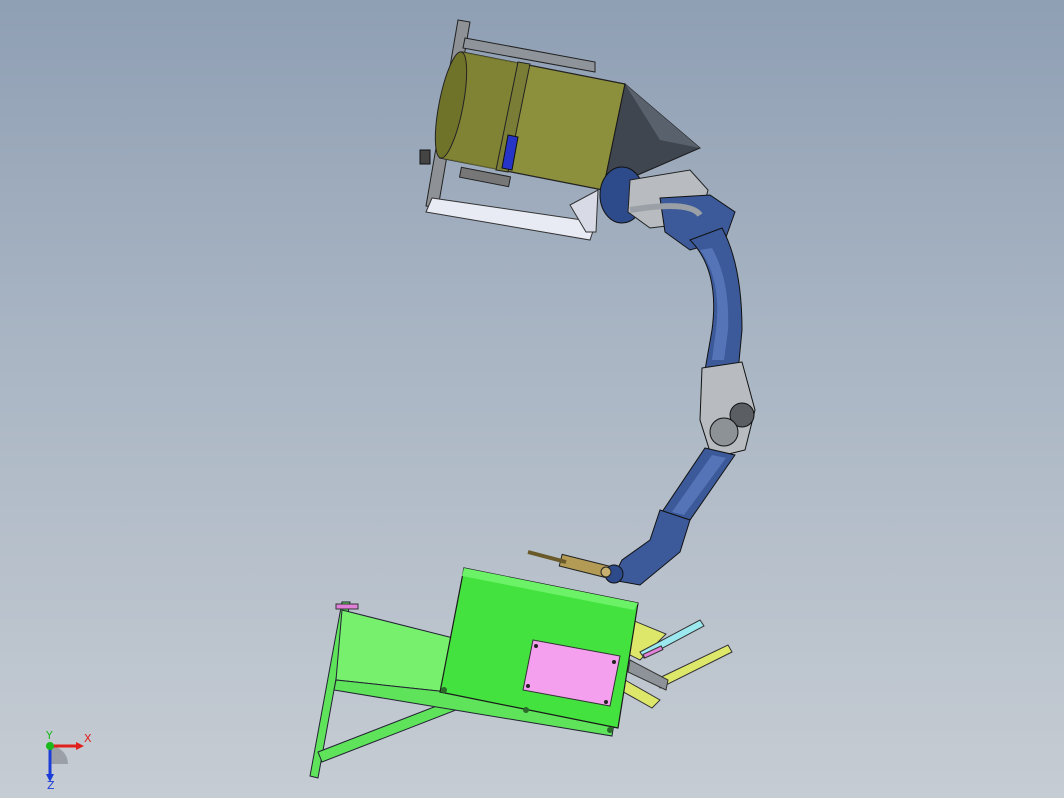  I want to click on fixture-diagonal-brace, so click(387, 731).